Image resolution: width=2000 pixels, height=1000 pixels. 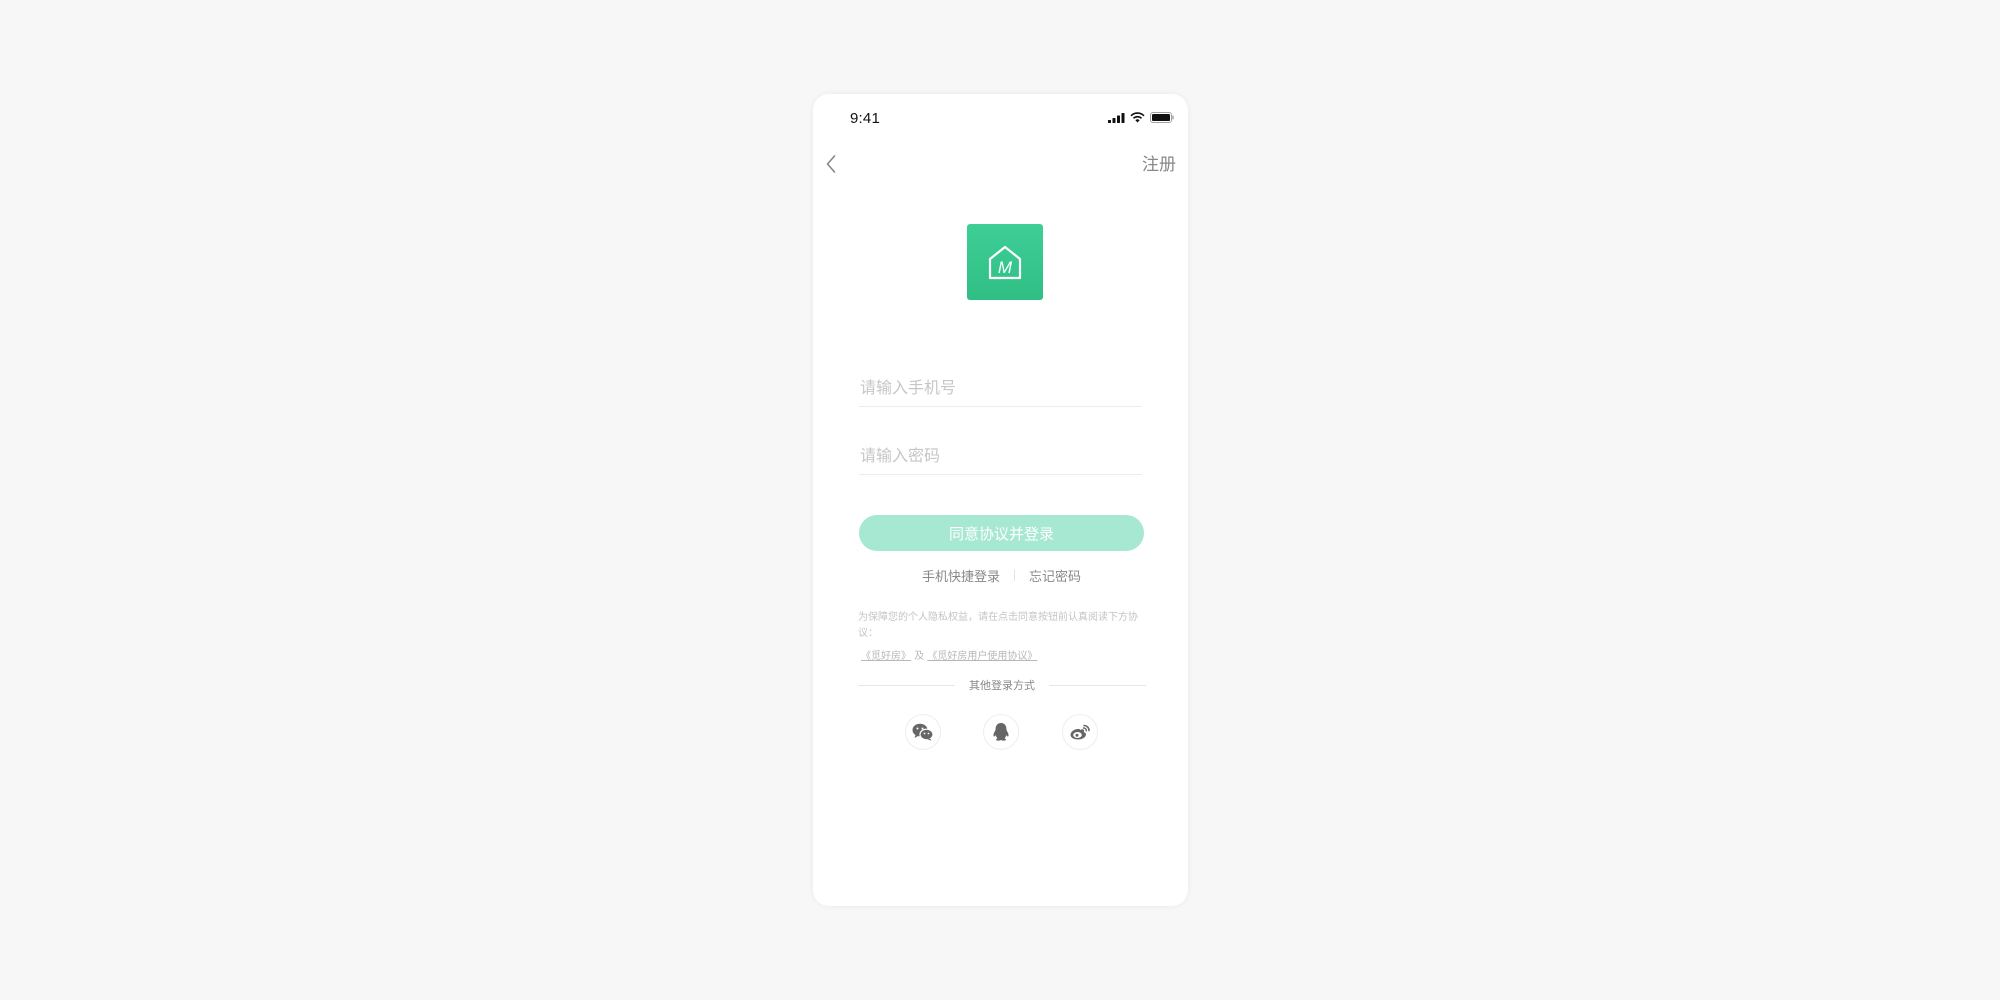 I want to click on weibo-icon, so click(x=1080, y=732).